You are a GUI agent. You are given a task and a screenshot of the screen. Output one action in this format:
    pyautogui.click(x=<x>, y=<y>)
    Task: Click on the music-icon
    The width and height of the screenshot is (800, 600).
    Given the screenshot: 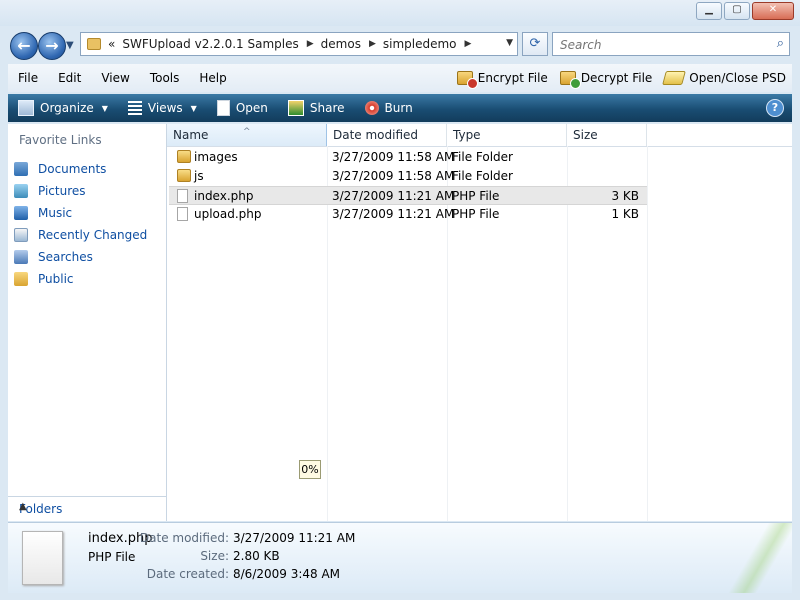 What is the action you would take?
    pyautogui.click(x=21, y=213)
    